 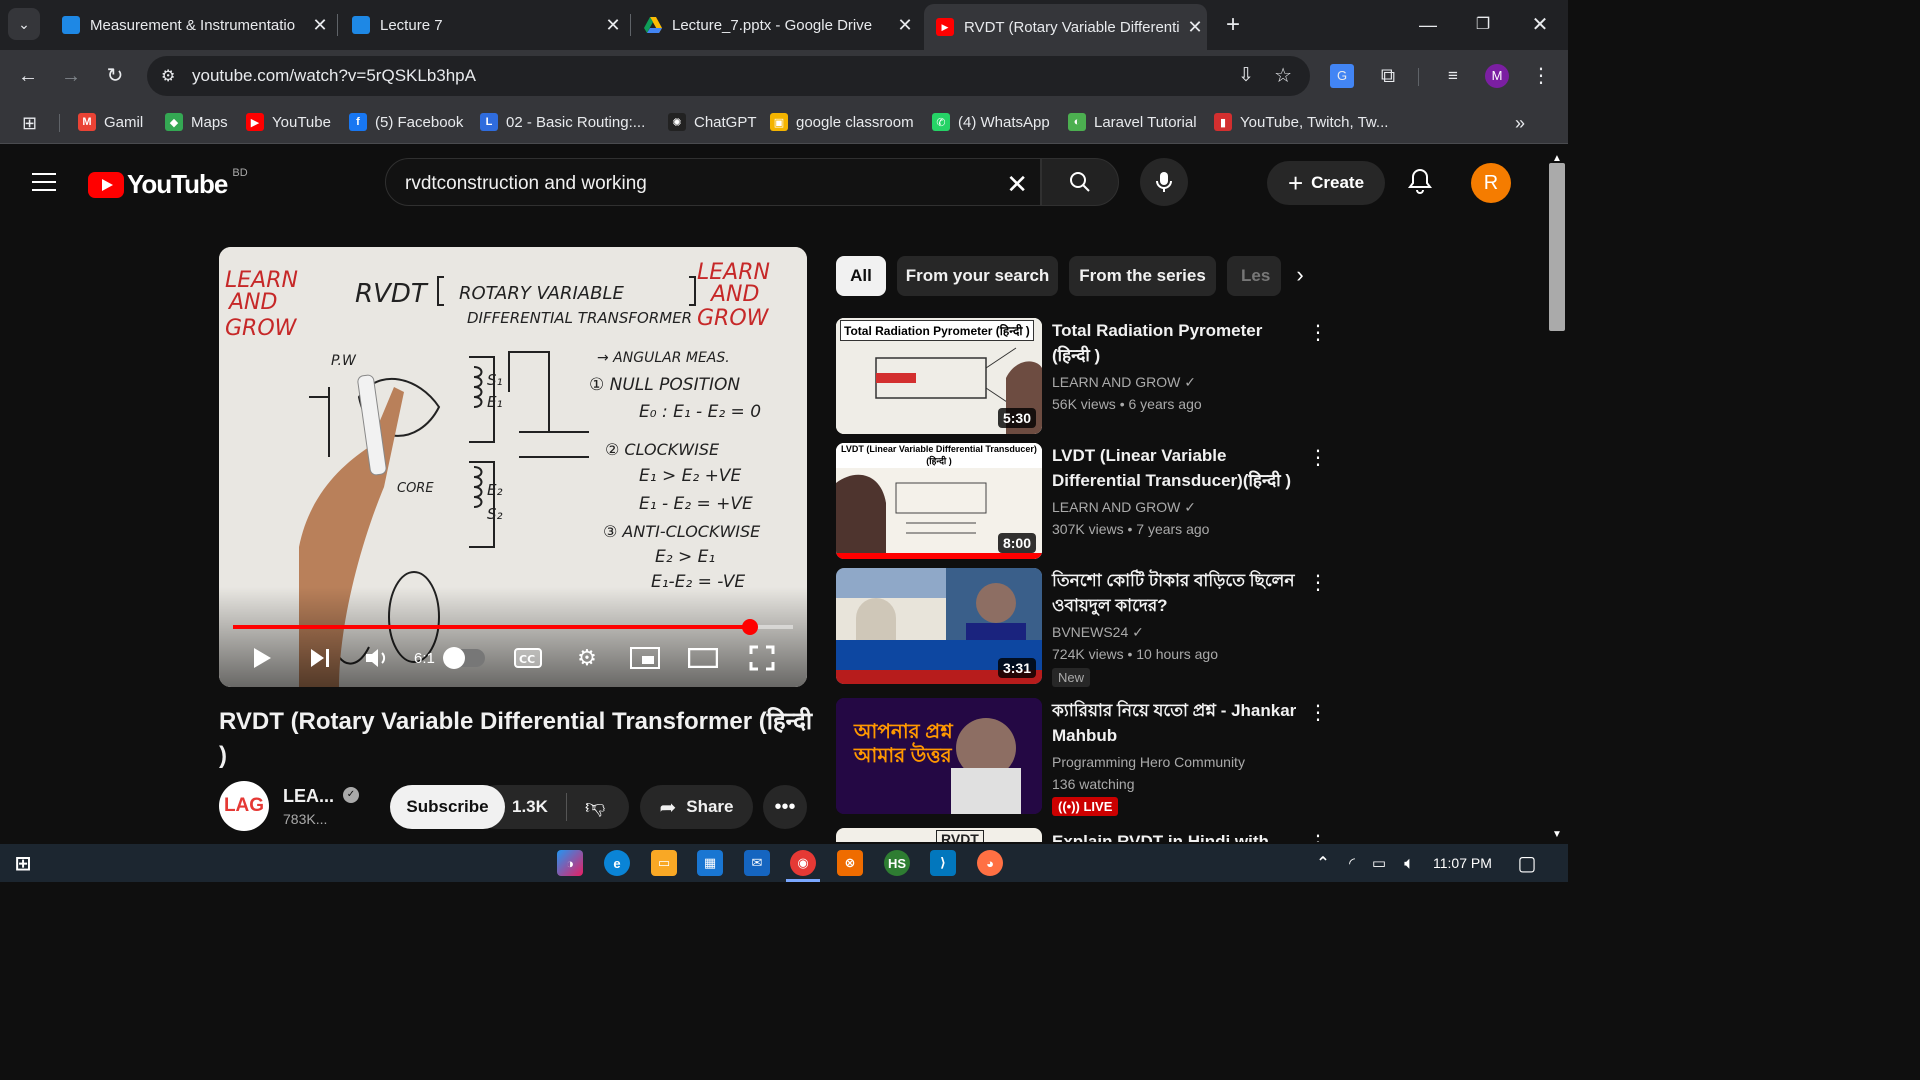 I want to click on channel-avatar: LAG, so click(x=244, y=806).